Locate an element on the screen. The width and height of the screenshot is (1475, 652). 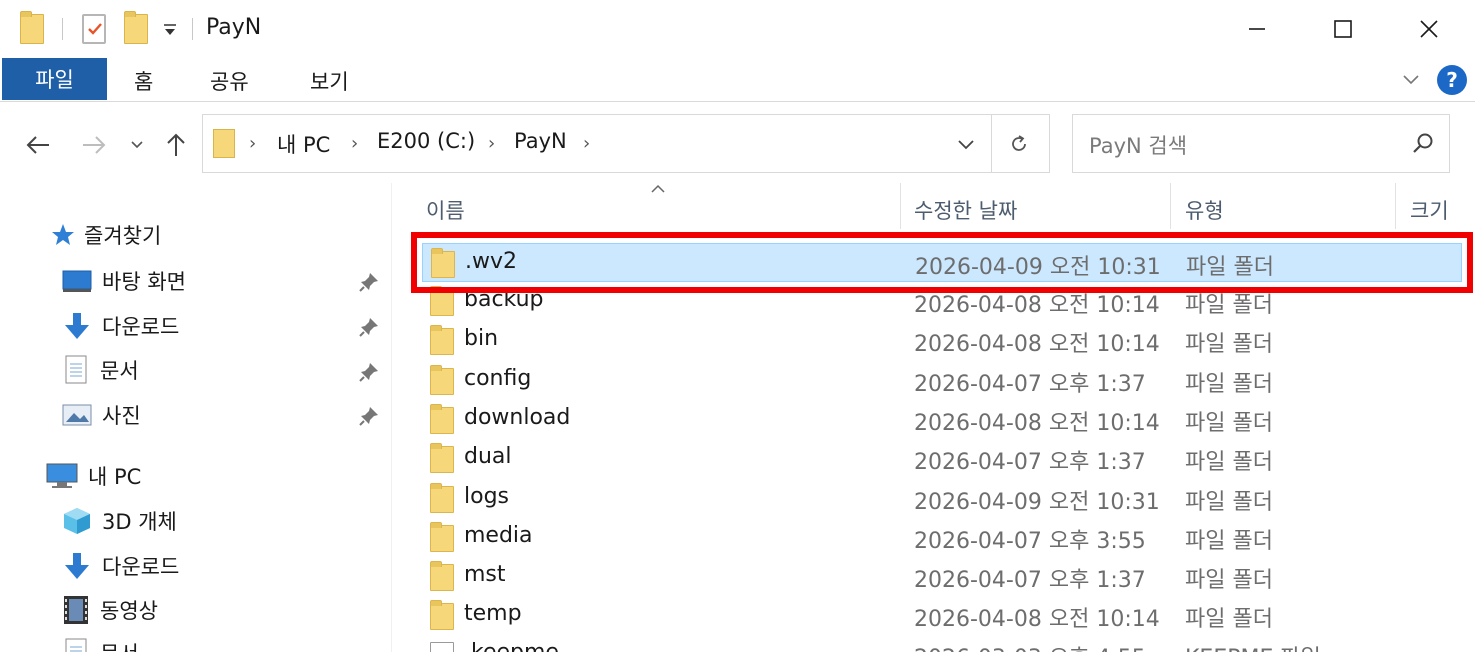
new-folder-icon is located at coordinates (136, 27).